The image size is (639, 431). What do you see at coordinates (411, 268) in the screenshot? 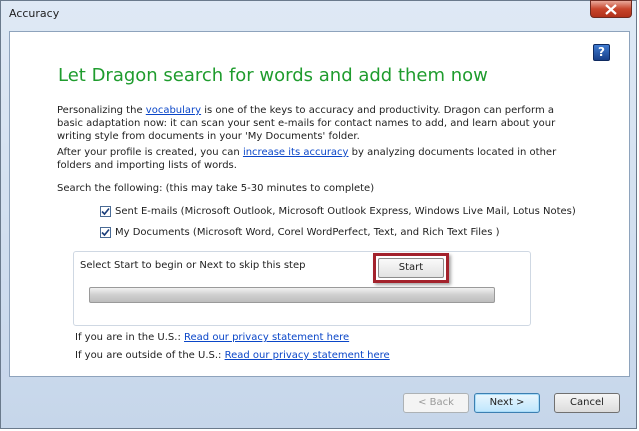
I see `start-button: Start` at bounding box center [411, 268].